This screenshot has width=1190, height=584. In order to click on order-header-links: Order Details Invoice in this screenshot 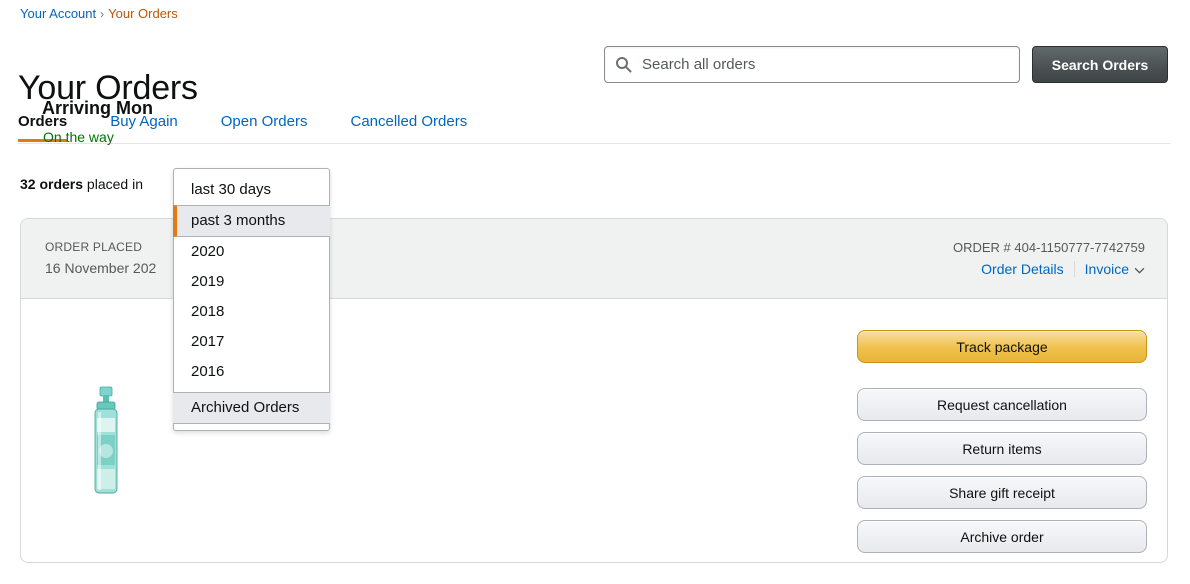, I will do `click(1049, 269)`.